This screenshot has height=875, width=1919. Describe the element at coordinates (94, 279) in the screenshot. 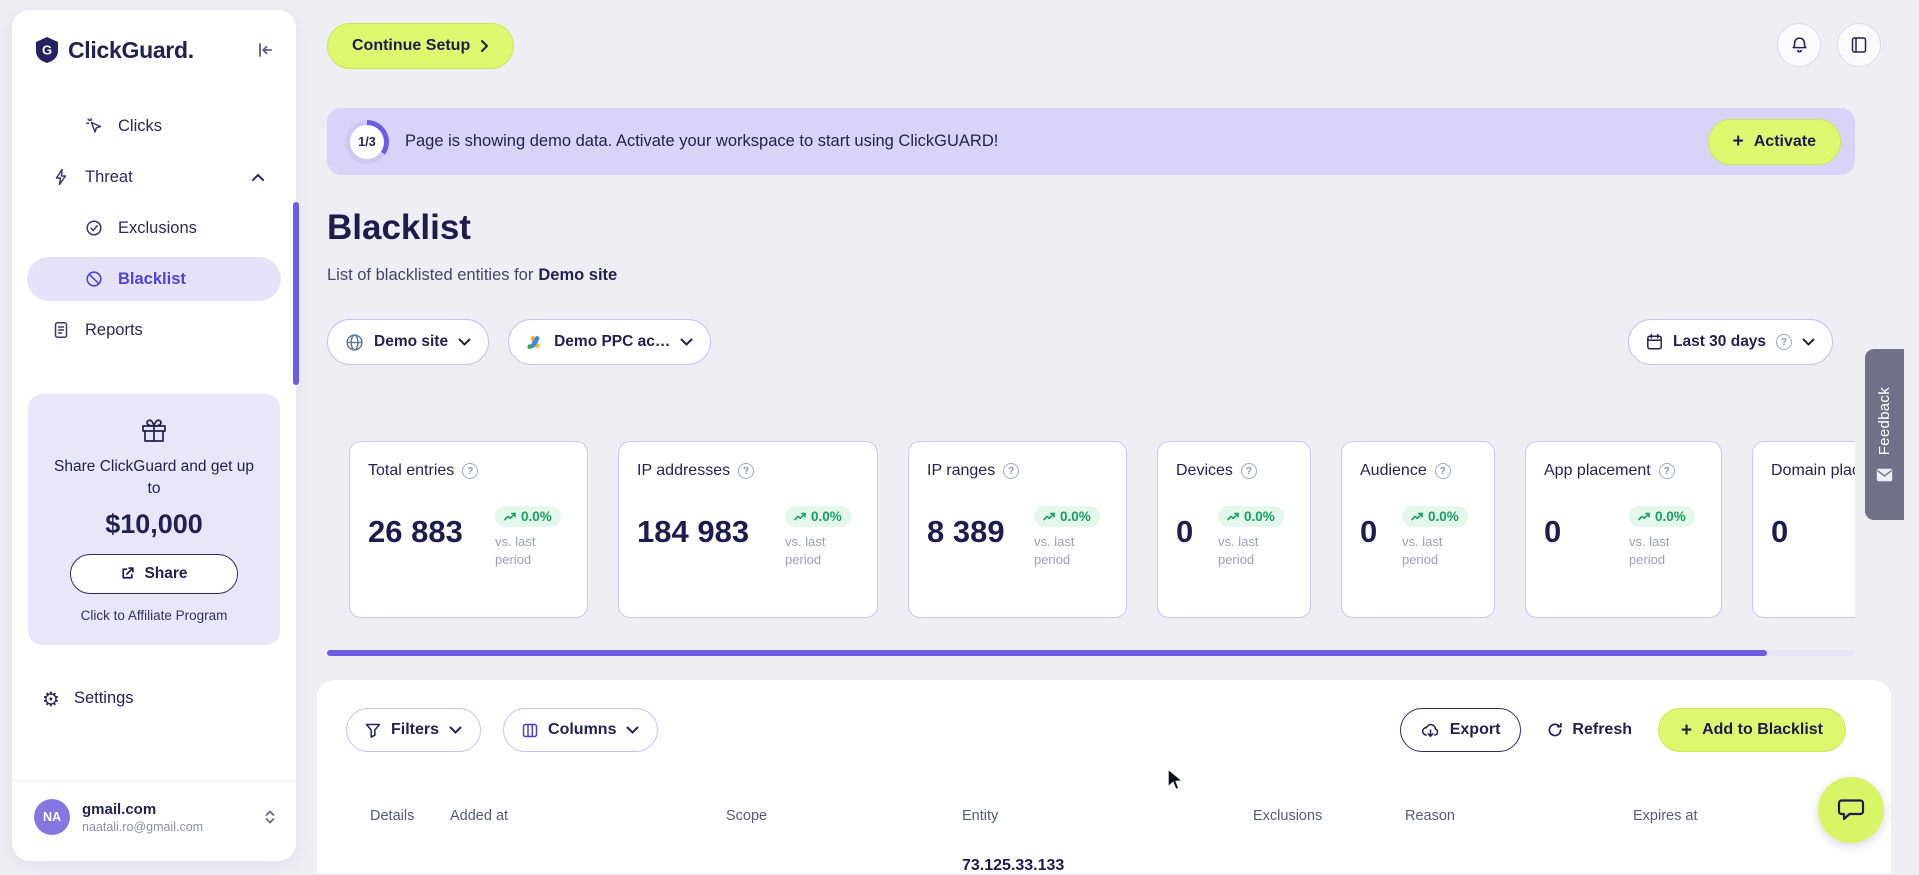

I see `blocked-icon` at that location.